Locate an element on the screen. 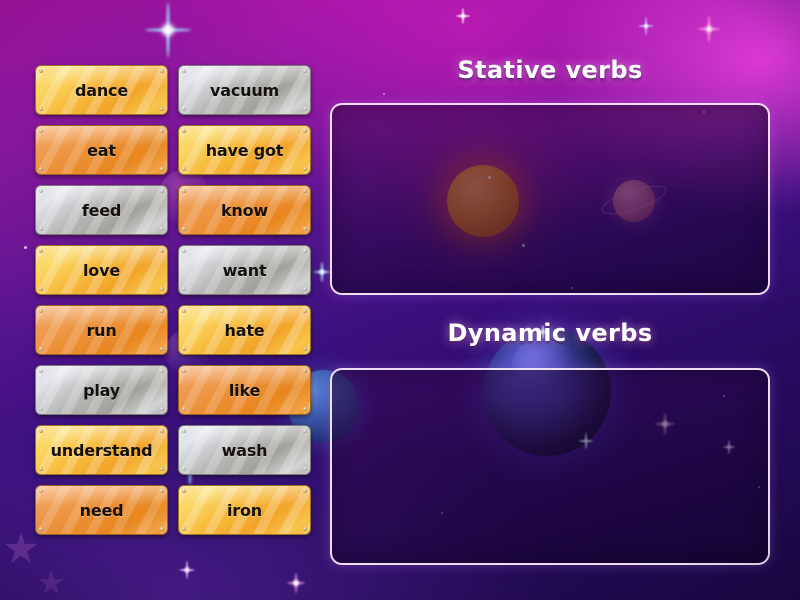 The image size is (800, 600). word-tile: like is located at coordinates (244, 390).